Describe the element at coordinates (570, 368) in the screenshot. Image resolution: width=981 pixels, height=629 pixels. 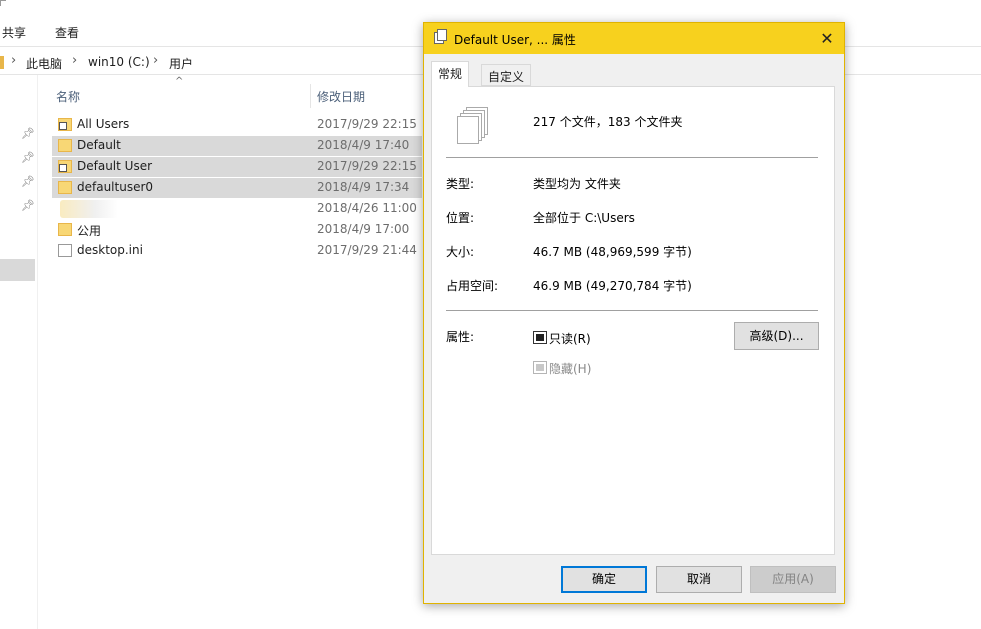
I see `hidden-label: 隐藏(H)` at that location.